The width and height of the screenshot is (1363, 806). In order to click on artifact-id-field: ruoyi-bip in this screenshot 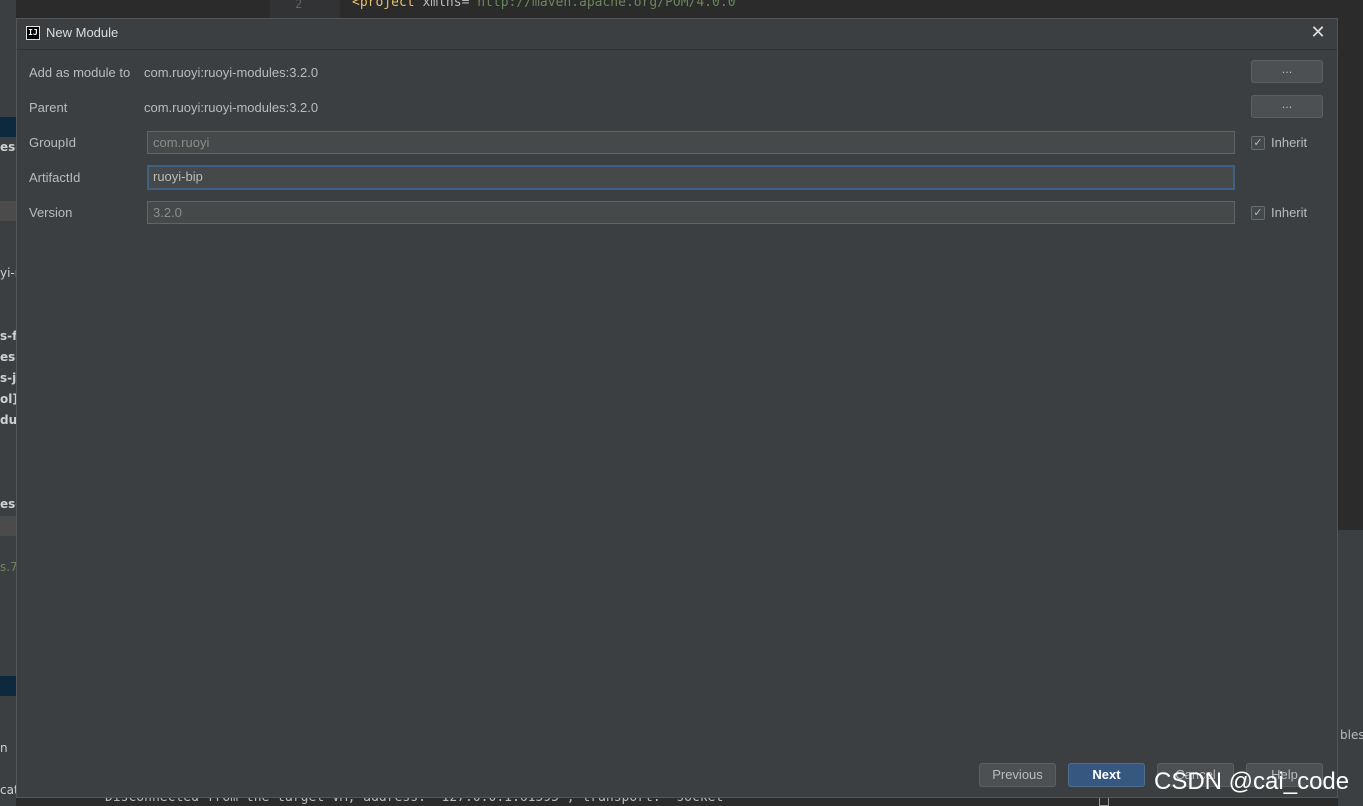, I will do `click(691, 177)`.